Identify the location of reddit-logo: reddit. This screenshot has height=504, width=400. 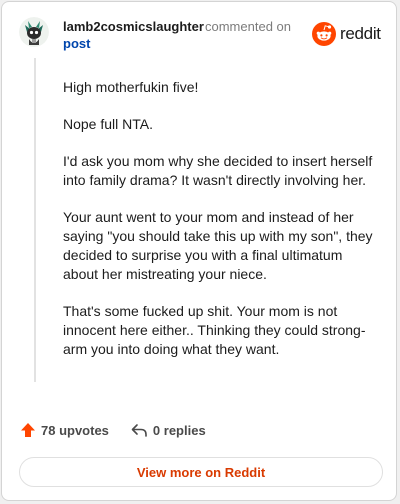
(346, 34).